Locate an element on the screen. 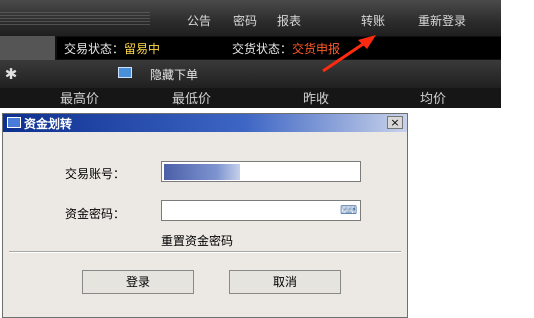 This screenshot has width=534, height=318. menu-password: 密码 is located at coordinates (245, 20).